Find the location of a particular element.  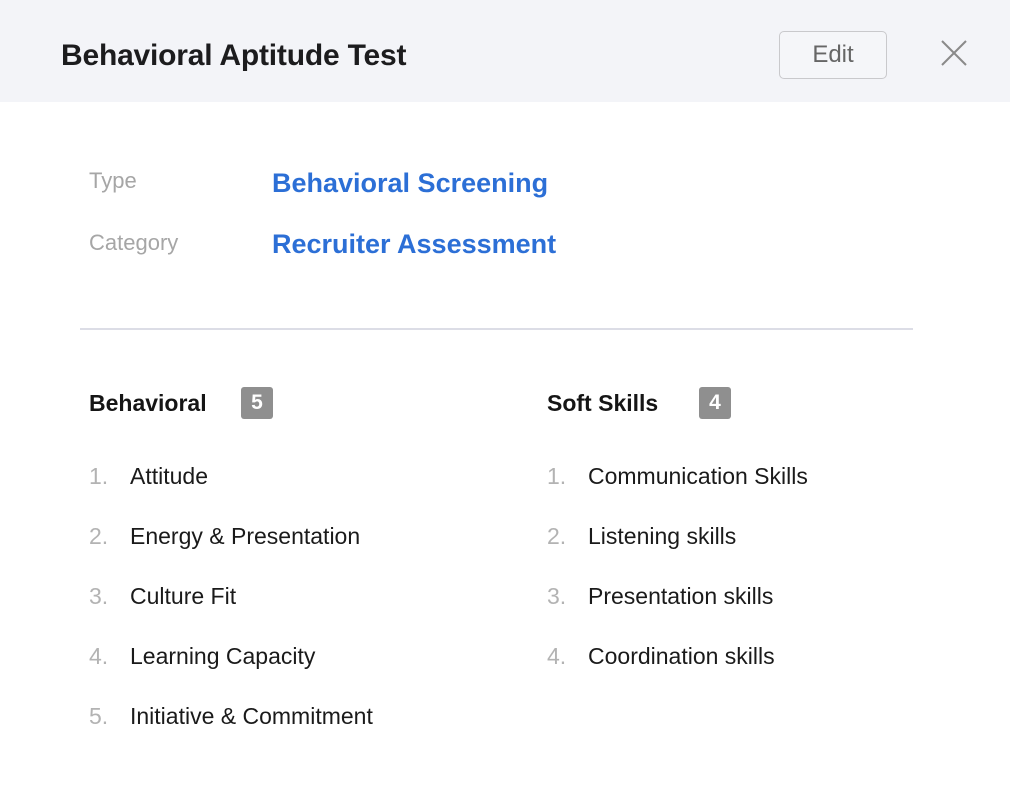

count-badge: 4 is located at coordinates (715, 403).